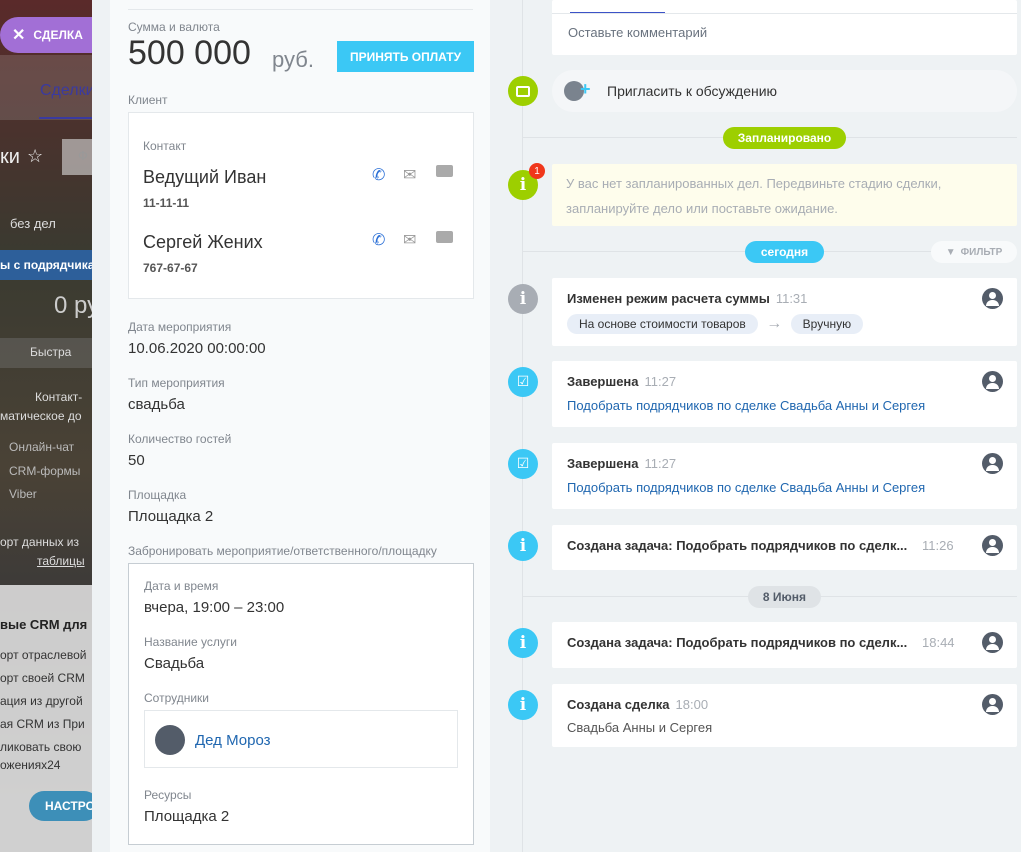 The height and width of the screenshot is (852, 1021). Describe the element at coordinates (301, 739) in the screenshot. I see `staff-item: Дед Мороз` at that location.